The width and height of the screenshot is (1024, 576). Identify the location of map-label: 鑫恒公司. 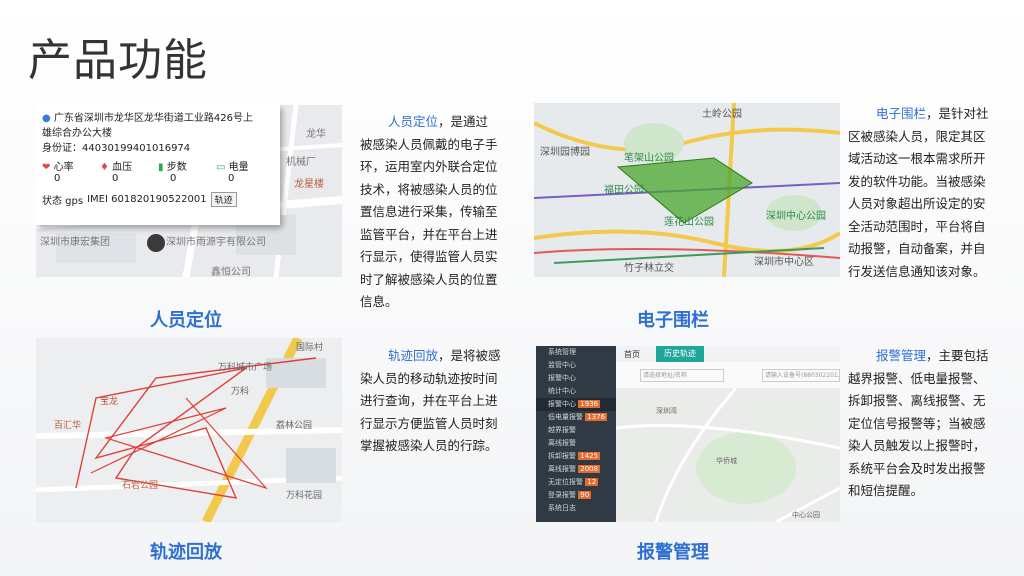
(231, 272).